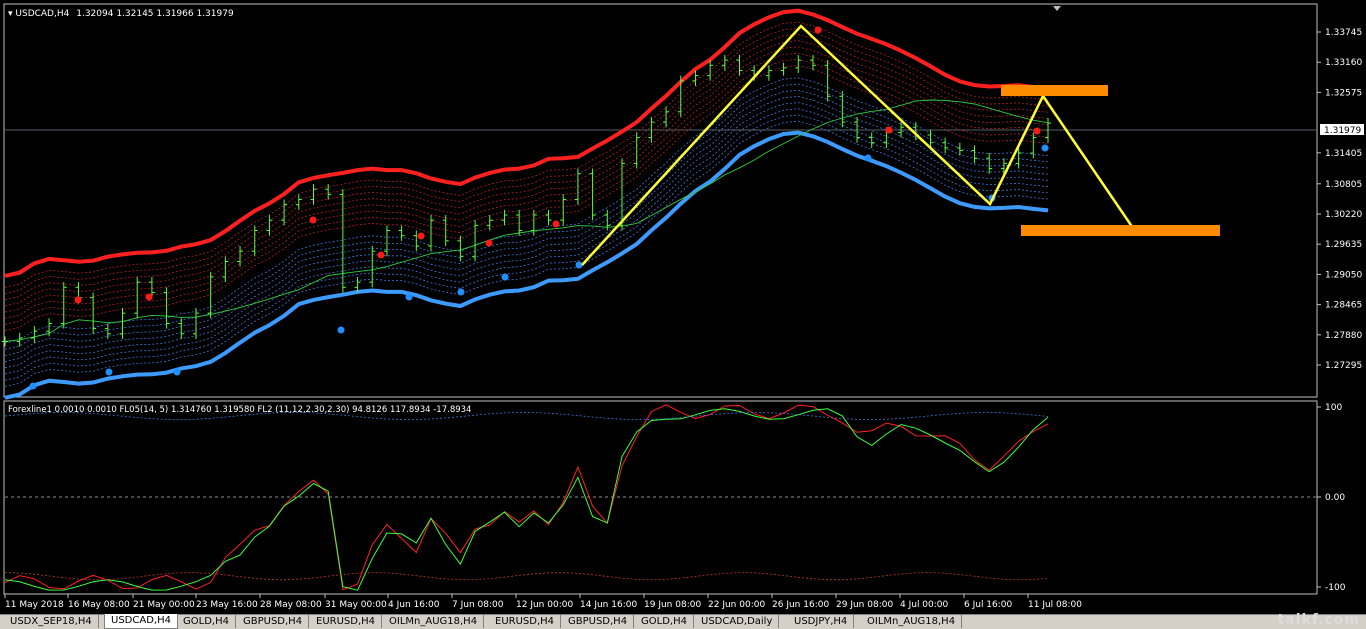 This screenshot has height=629, width=1366. I want to click on time-tick-label: 31 May 00:00, so click(356, 605).